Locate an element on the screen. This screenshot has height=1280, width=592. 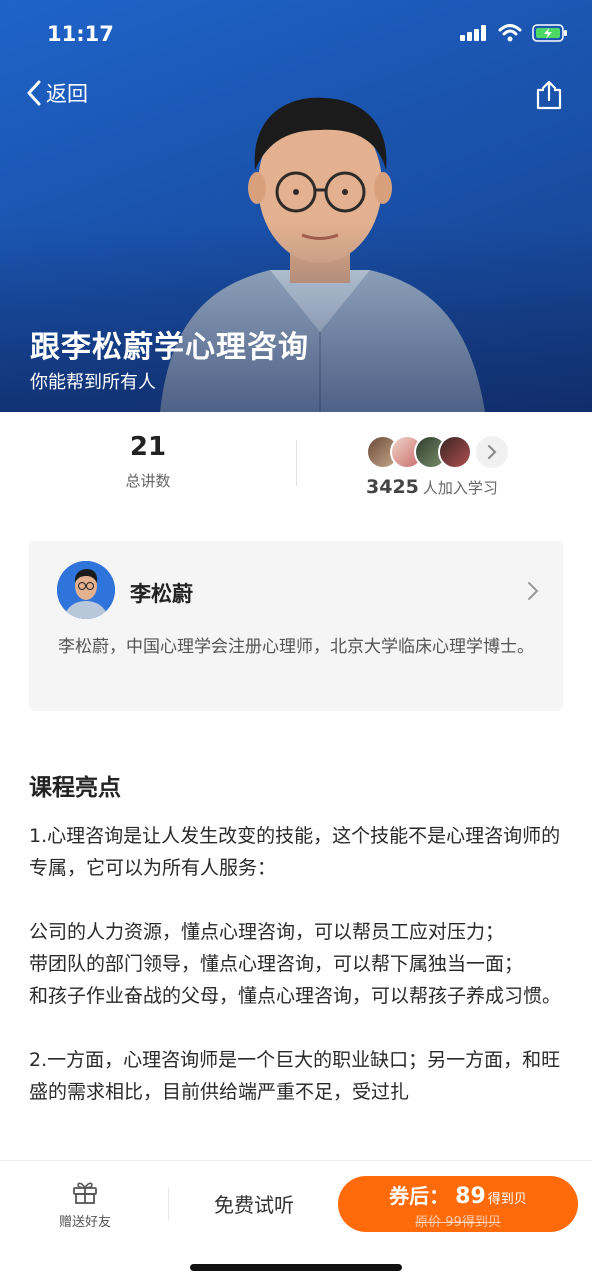
learners-line: 3425 人加入学习 is located at coordinates (451, 487).